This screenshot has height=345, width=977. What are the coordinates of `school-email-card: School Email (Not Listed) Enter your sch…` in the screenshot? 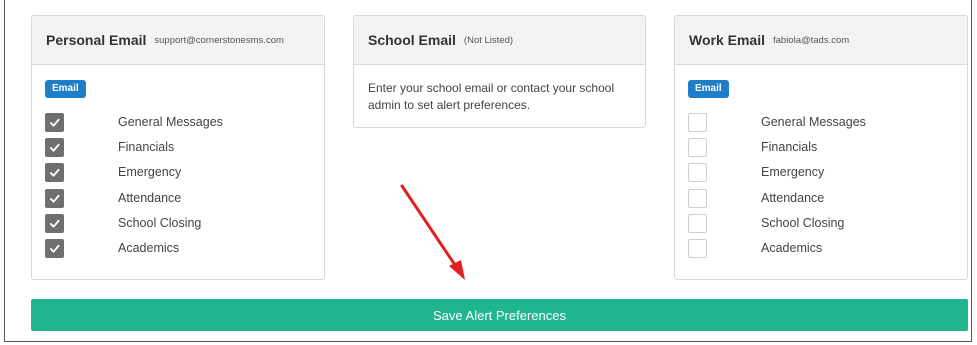 It's located at (499, 71).